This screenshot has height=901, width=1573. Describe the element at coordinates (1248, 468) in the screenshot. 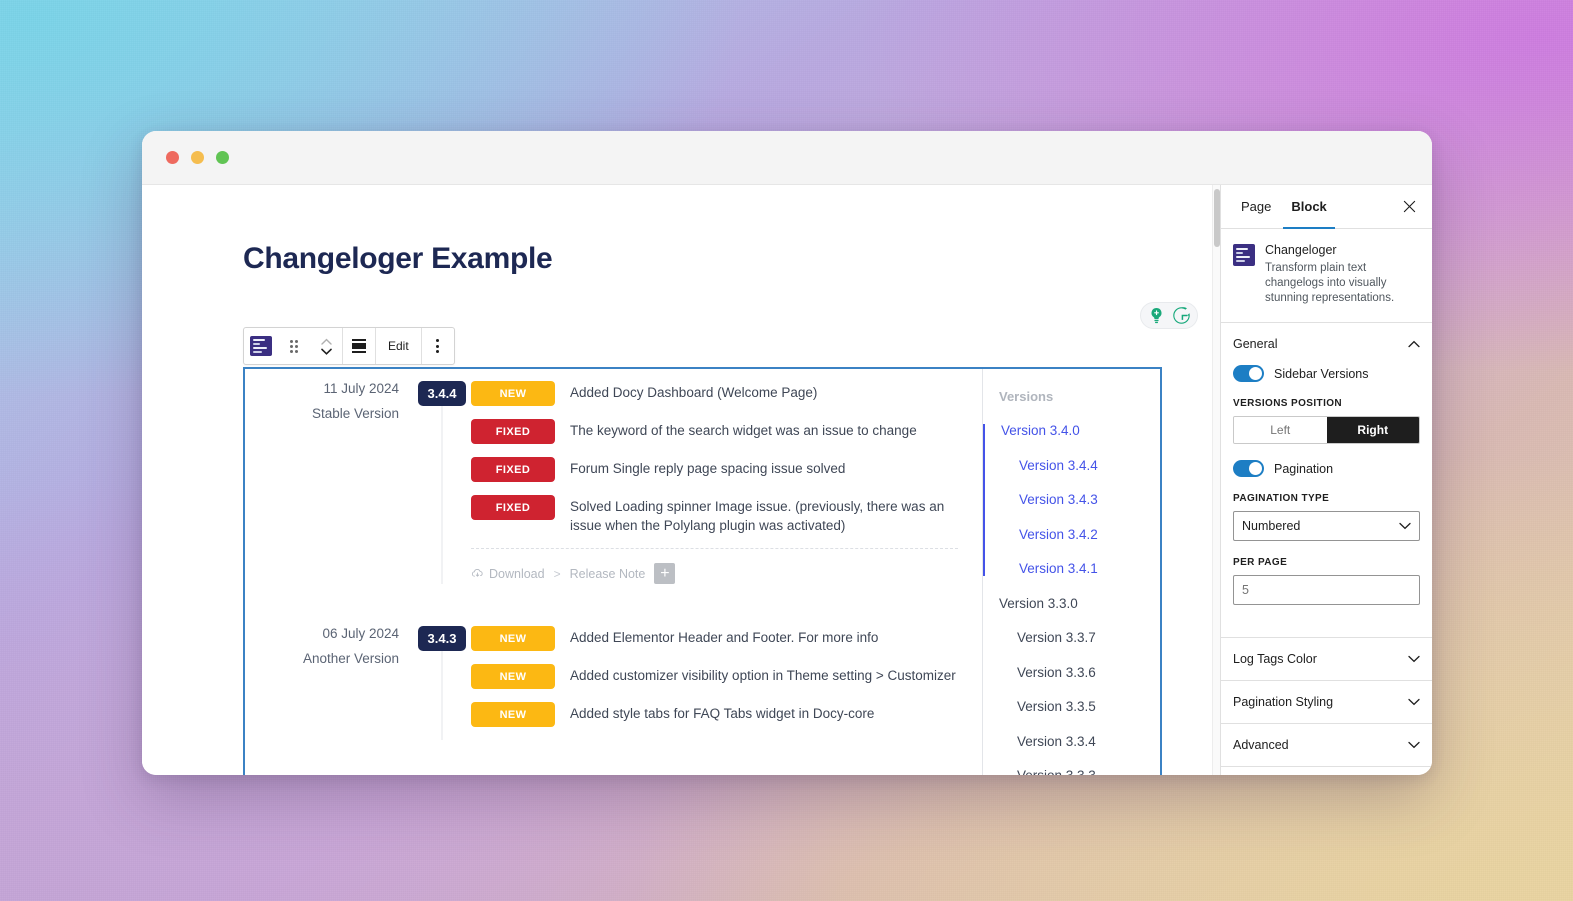

I see `pagination-toggle` at that location.